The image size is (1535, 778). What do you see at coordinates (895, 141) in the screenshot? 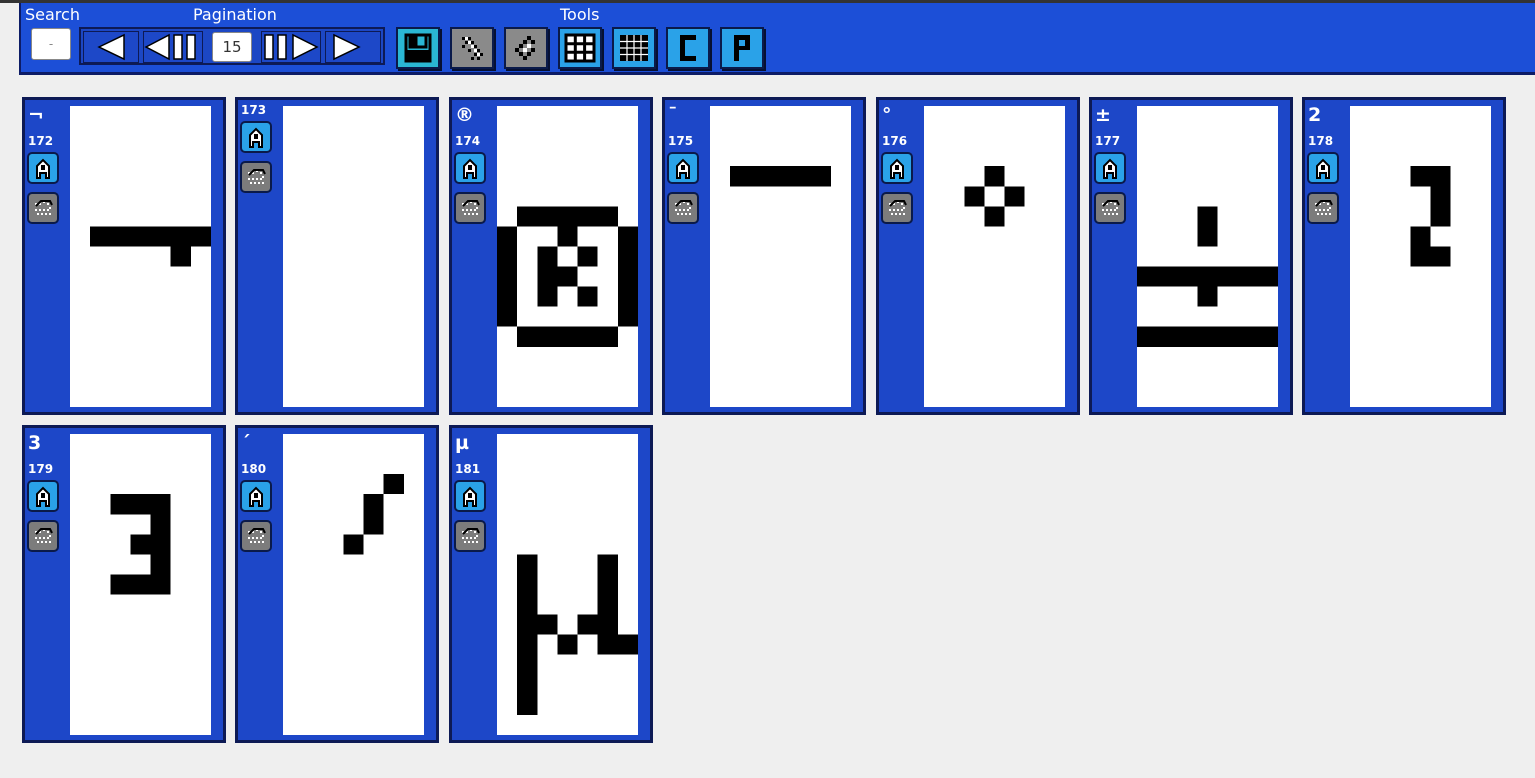
I see `glyph-code: 176` at bounding box center [895, 141].